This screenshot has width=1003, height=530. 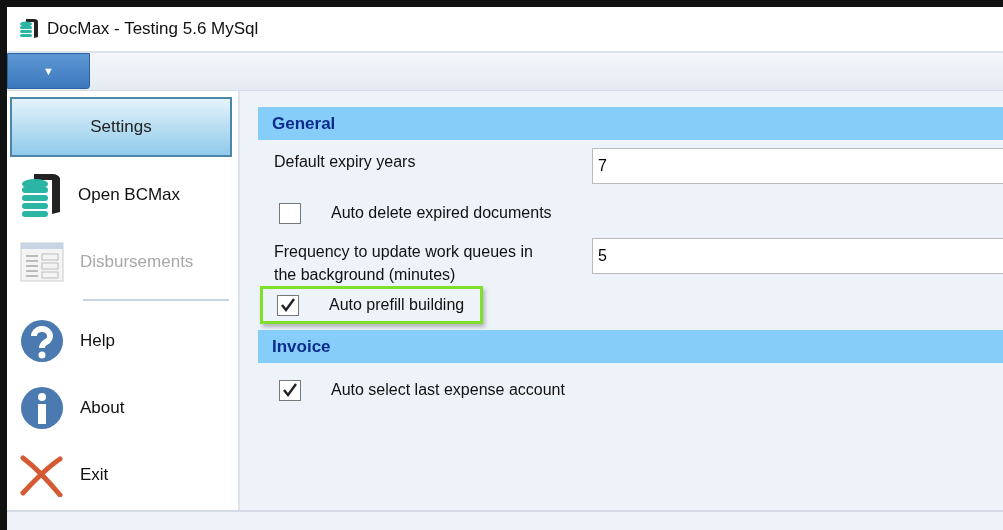 I want to click on input-field: 5, so click(x=797, y=256).